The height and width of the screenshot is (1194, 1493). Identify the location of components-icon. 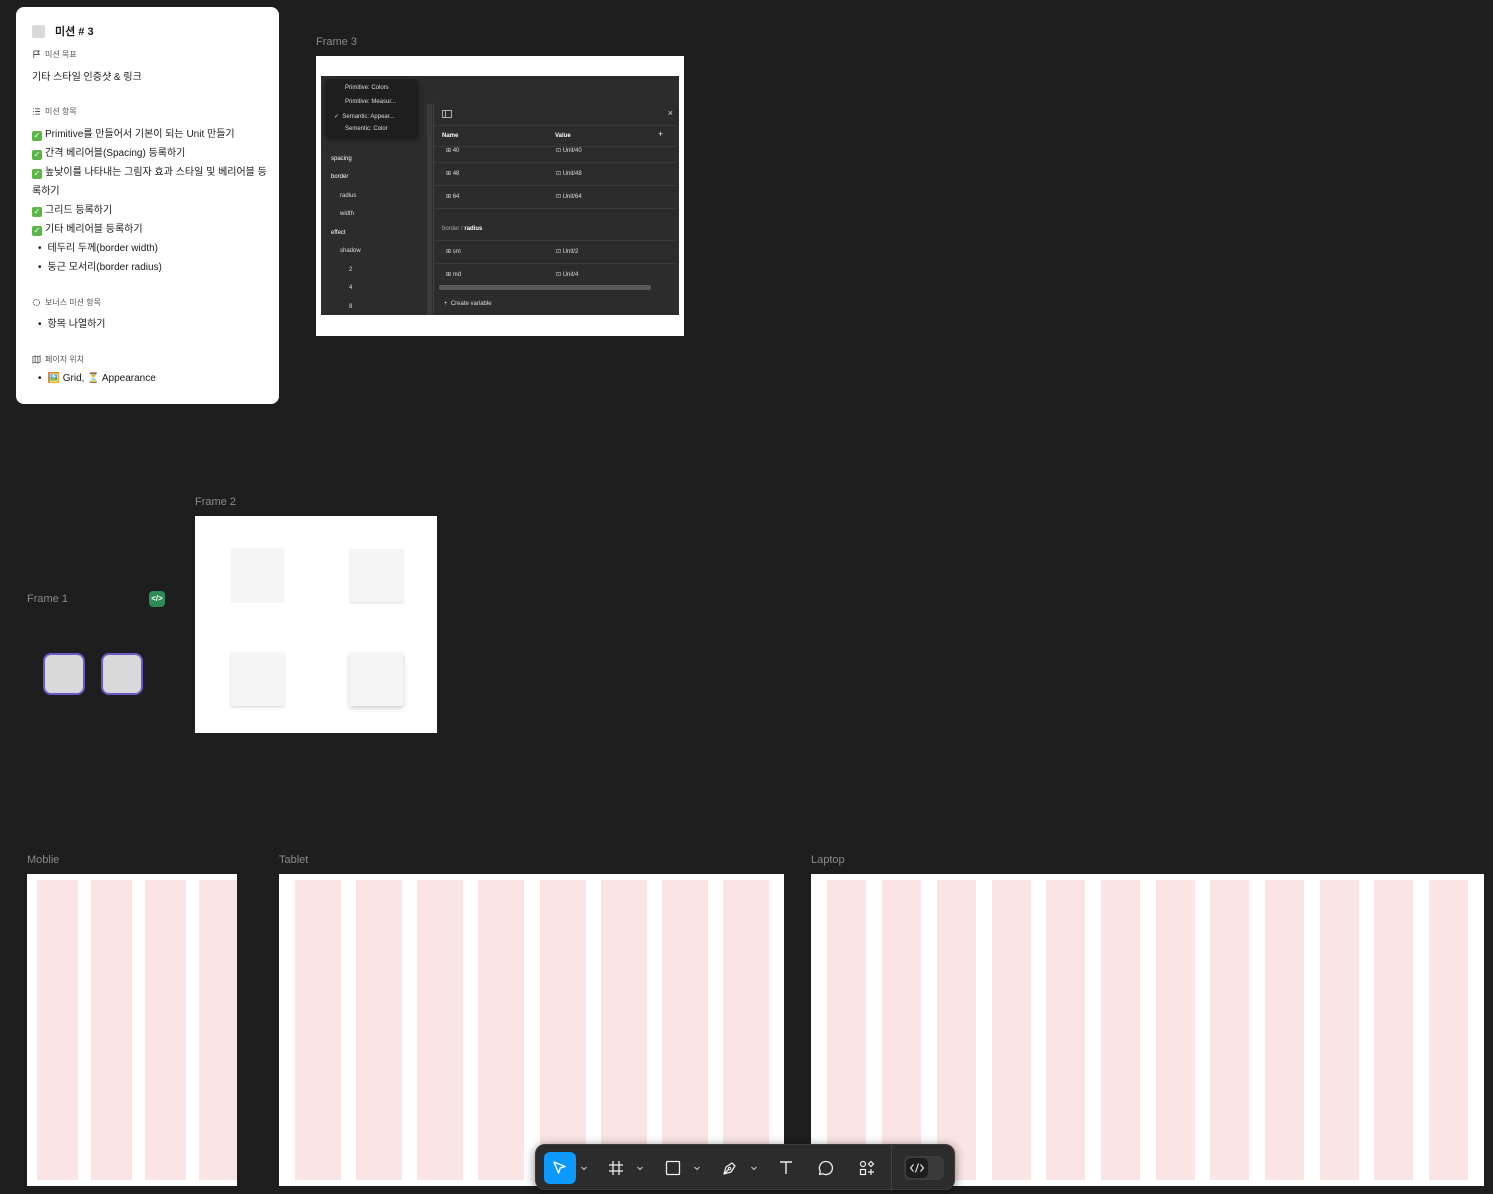
(867, 1168).